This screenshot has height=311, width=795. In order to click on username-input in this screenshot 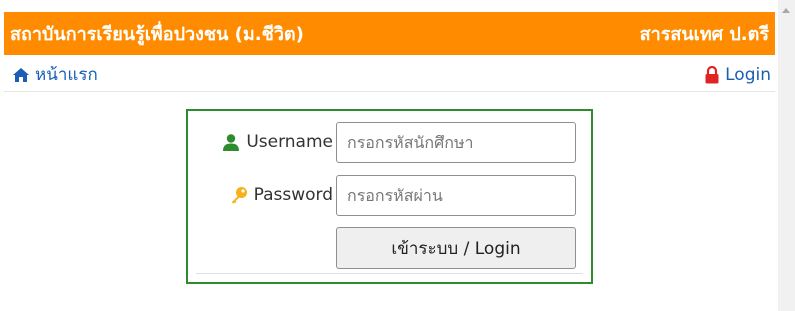, I will do `click(456, 142)`.